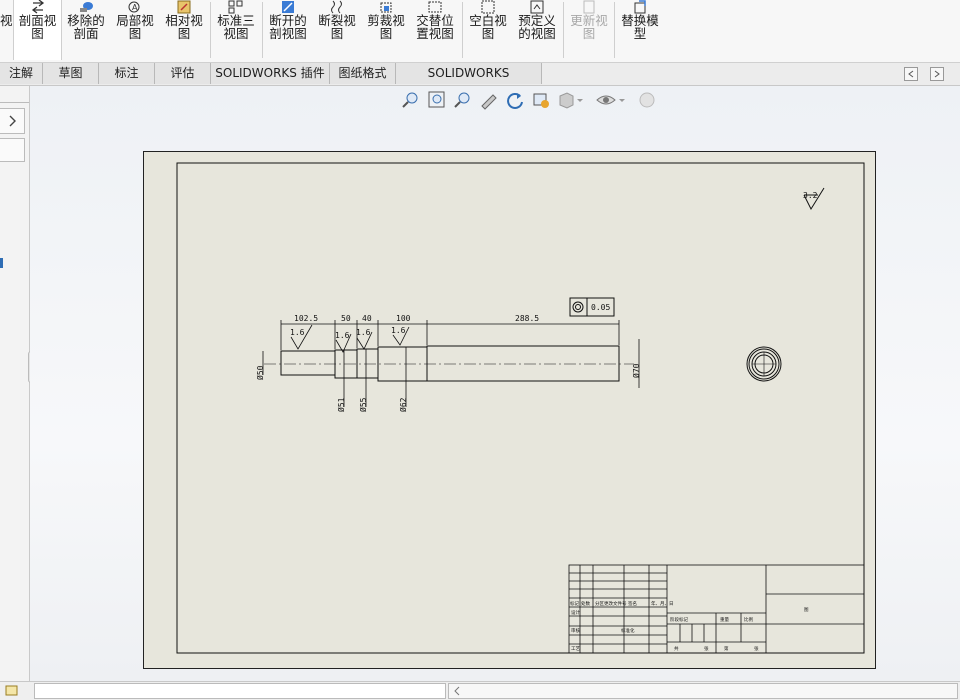 The image size is (960, 700). I want to click on tb-label-standardization: 标准化, so click(628, 630).